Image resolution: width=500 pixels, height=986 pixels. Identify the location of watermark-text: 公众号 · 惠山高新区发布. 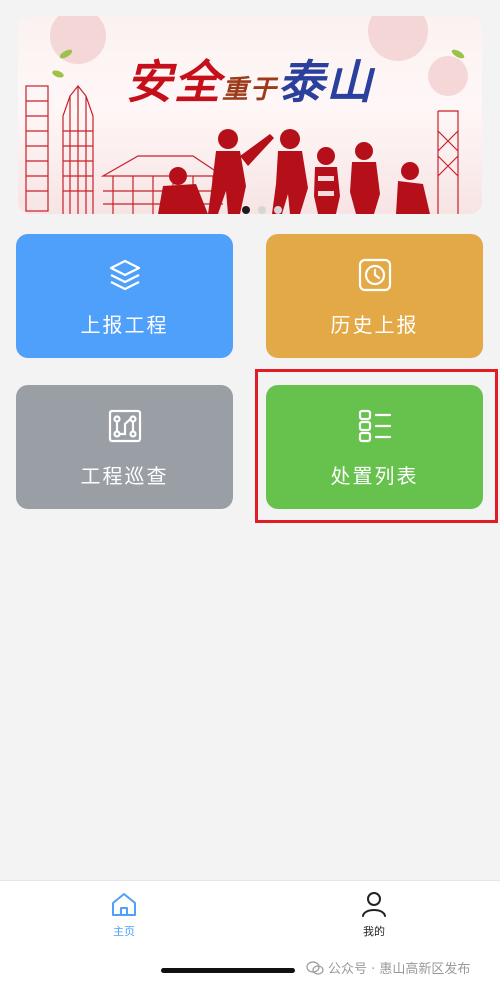
(399, 969).